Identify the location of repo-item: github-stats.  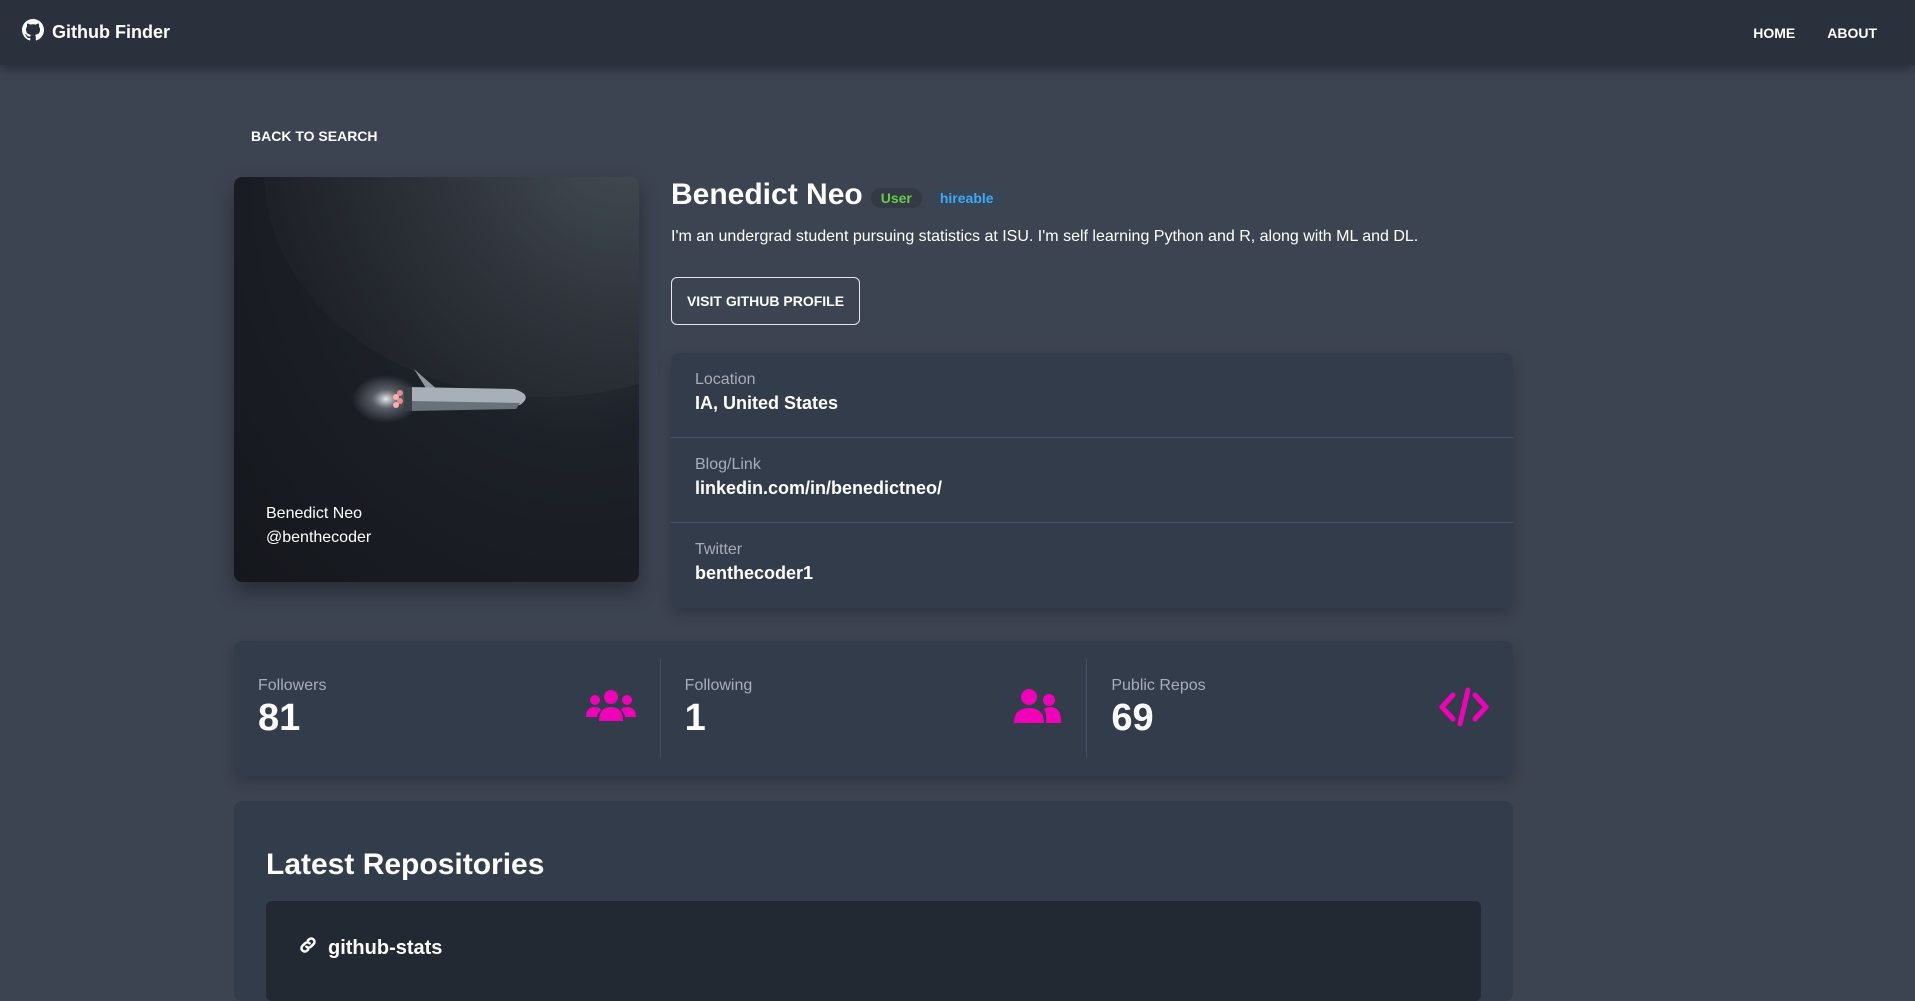
(873, 951).